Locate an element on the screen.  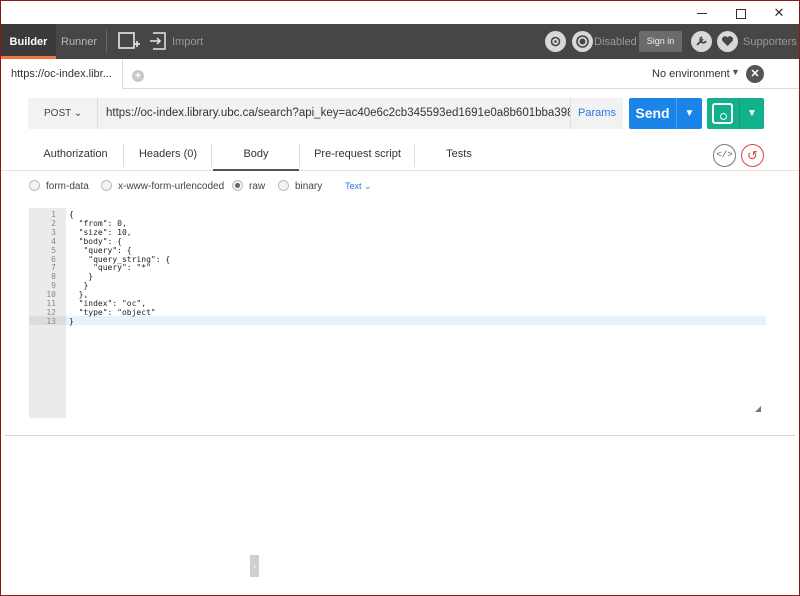
line-number: 8 is located at coordinates (53, 277).